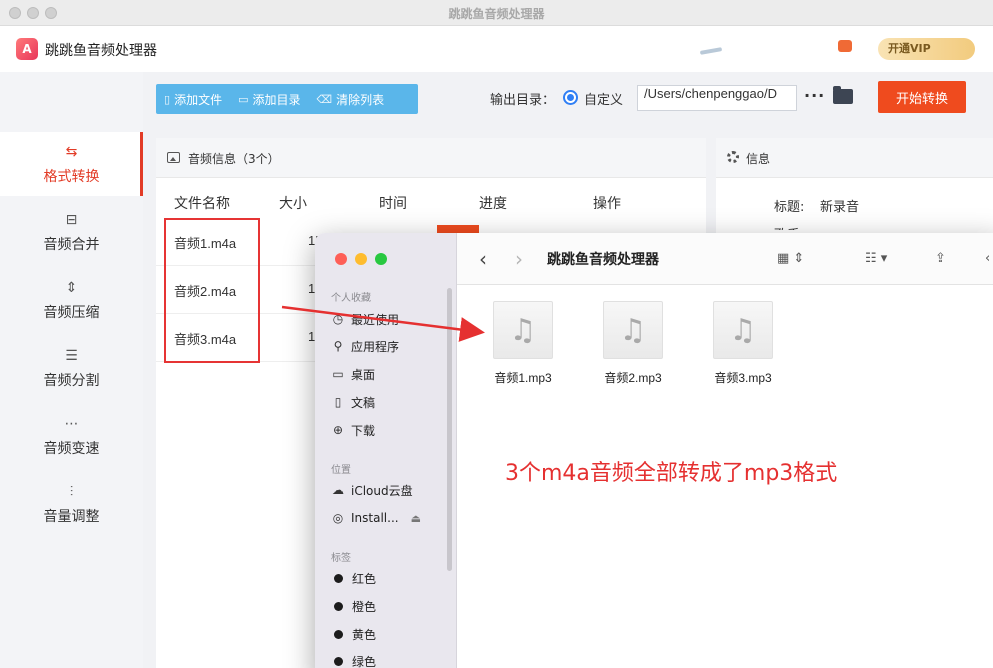 The width and height of the screenshot is (993, 668). What do you see at coordinates (375, 346) in the screenshot?
I see `sidebar-item-label: 应用程序` at bounding box center [375, 346].